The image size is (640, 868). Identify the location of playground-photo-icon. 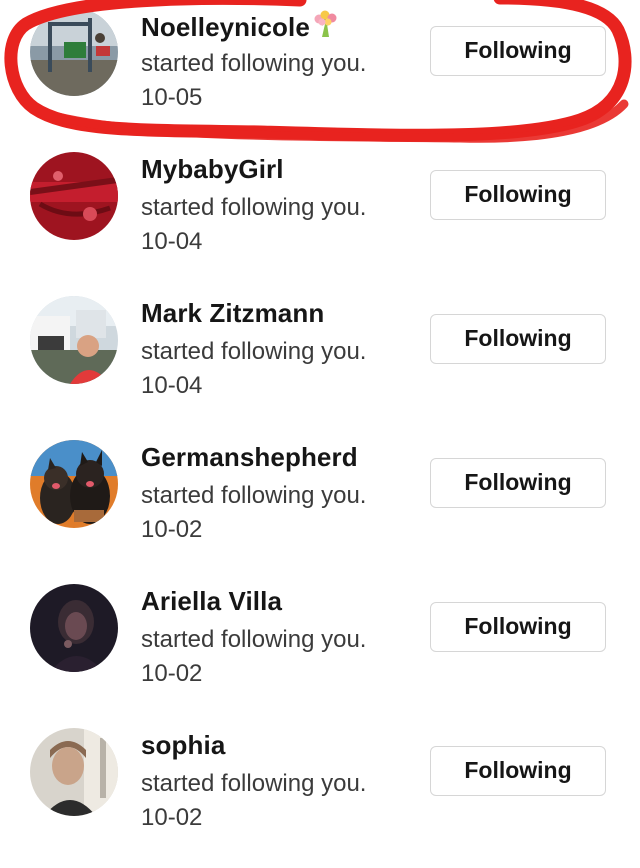
(74, 52).